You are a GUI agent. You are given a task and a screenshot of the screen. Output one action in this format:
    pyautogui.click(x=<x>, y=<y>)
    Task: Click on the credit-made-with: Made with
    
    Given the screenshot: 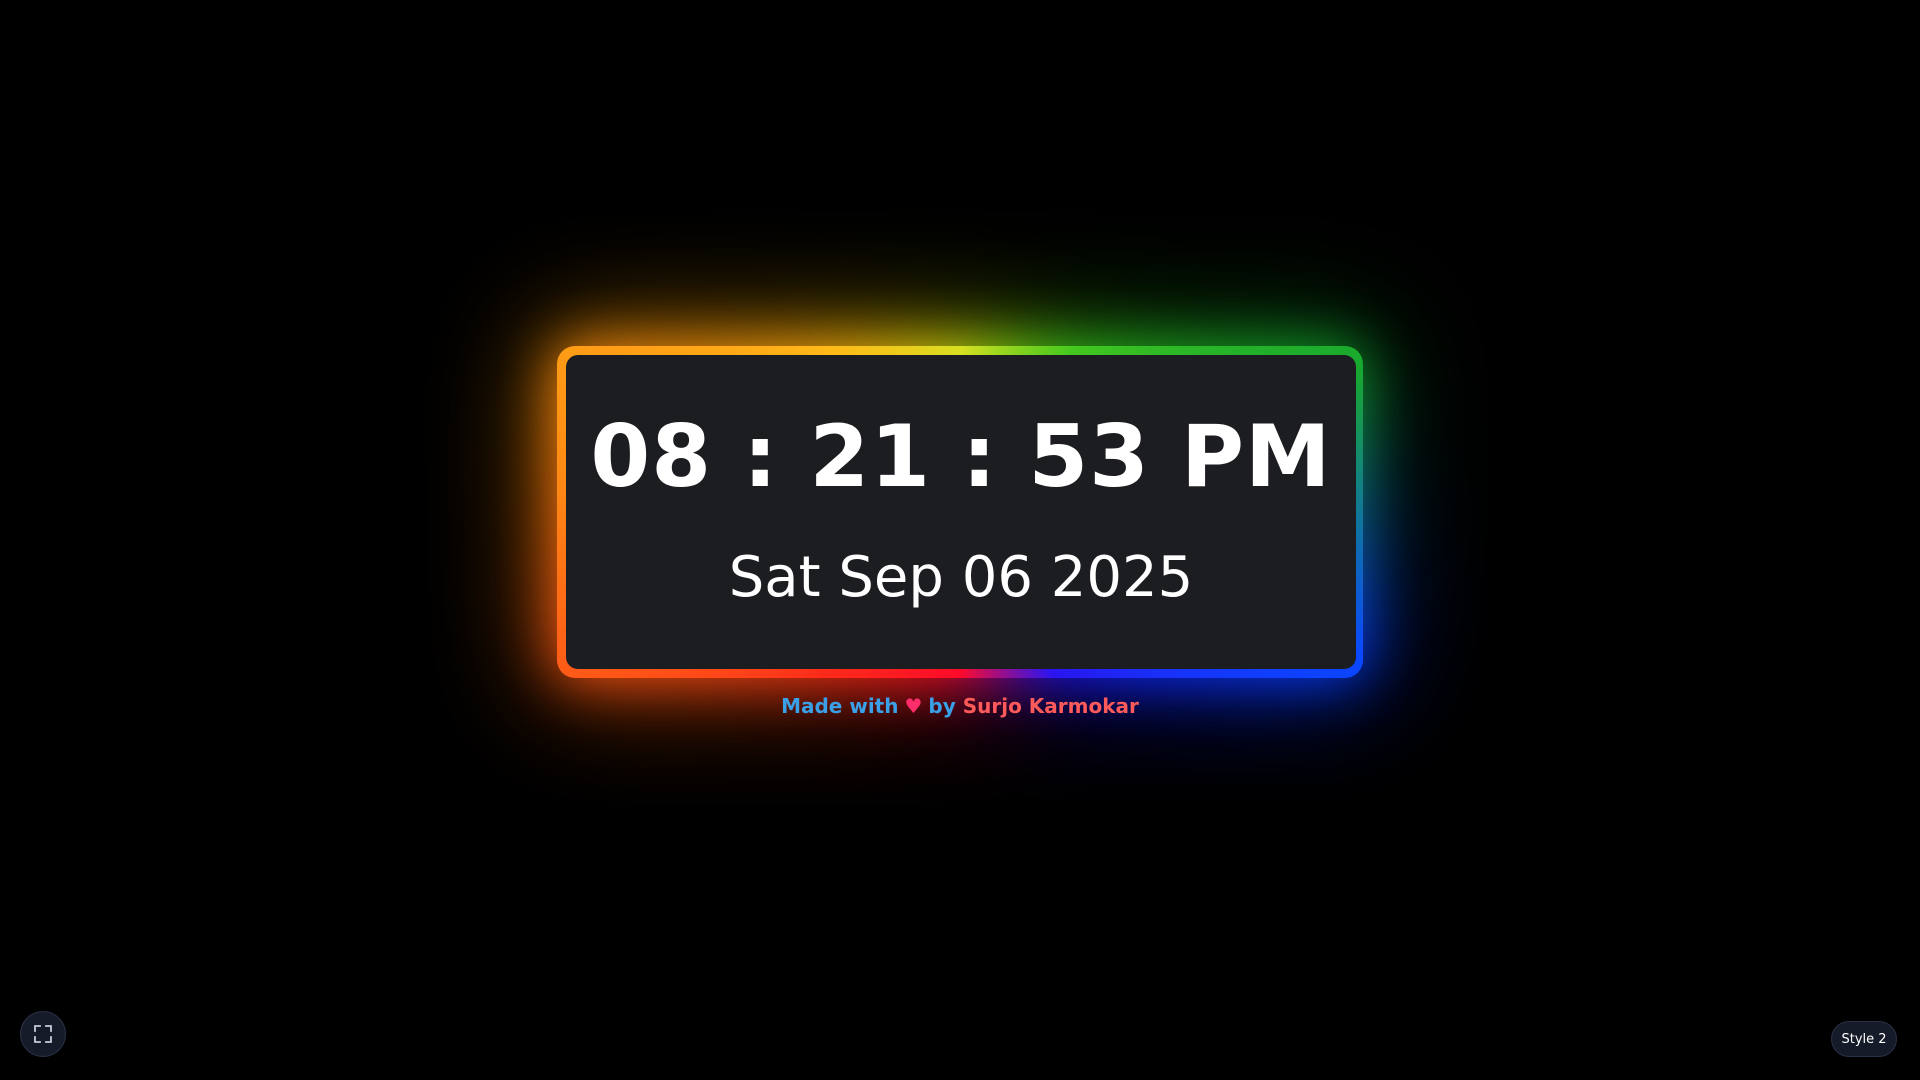 What is the action you would take?
    pyautogui.click(x=840, y=706)
    